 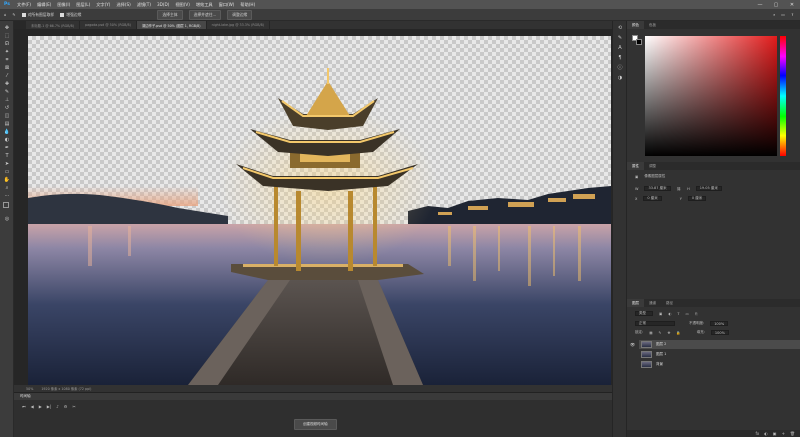 I want to click on filter-smart-icon: ⎘, so click(x=696, y=314).